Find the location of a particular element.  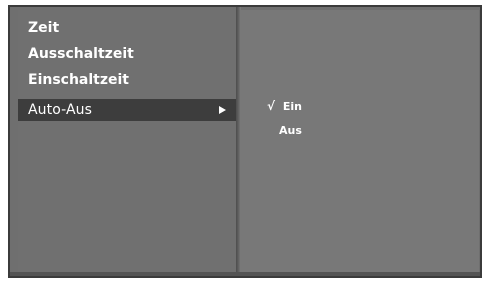

menu-item-label: Einschaltzeit is located at coordinates (79, 80).